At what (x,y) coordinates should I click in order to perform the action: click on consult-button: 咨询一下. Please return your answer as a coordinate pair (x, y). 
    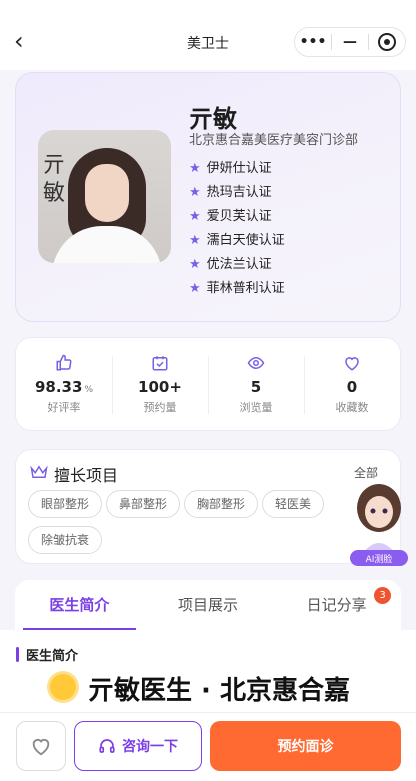
    Looking at the image, I should click on (138, 746).